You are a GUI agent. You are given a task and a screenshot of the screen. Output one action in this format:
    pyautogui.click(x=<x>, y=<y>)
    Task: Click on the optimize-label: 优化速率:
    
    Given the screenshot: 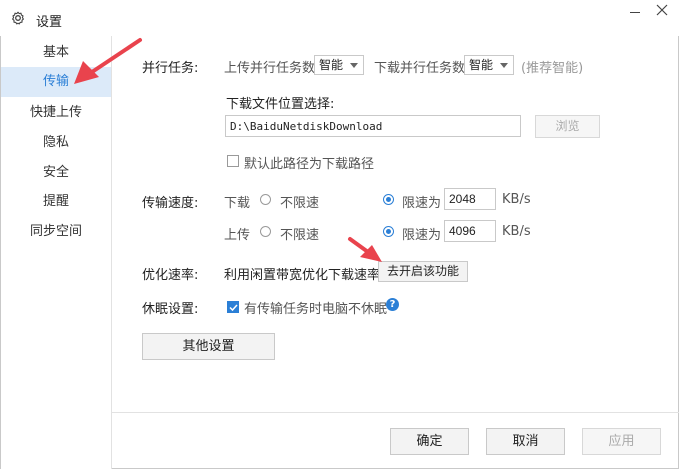 What is the action you would take?
    pyautogui.click(x=170, y=275)
    